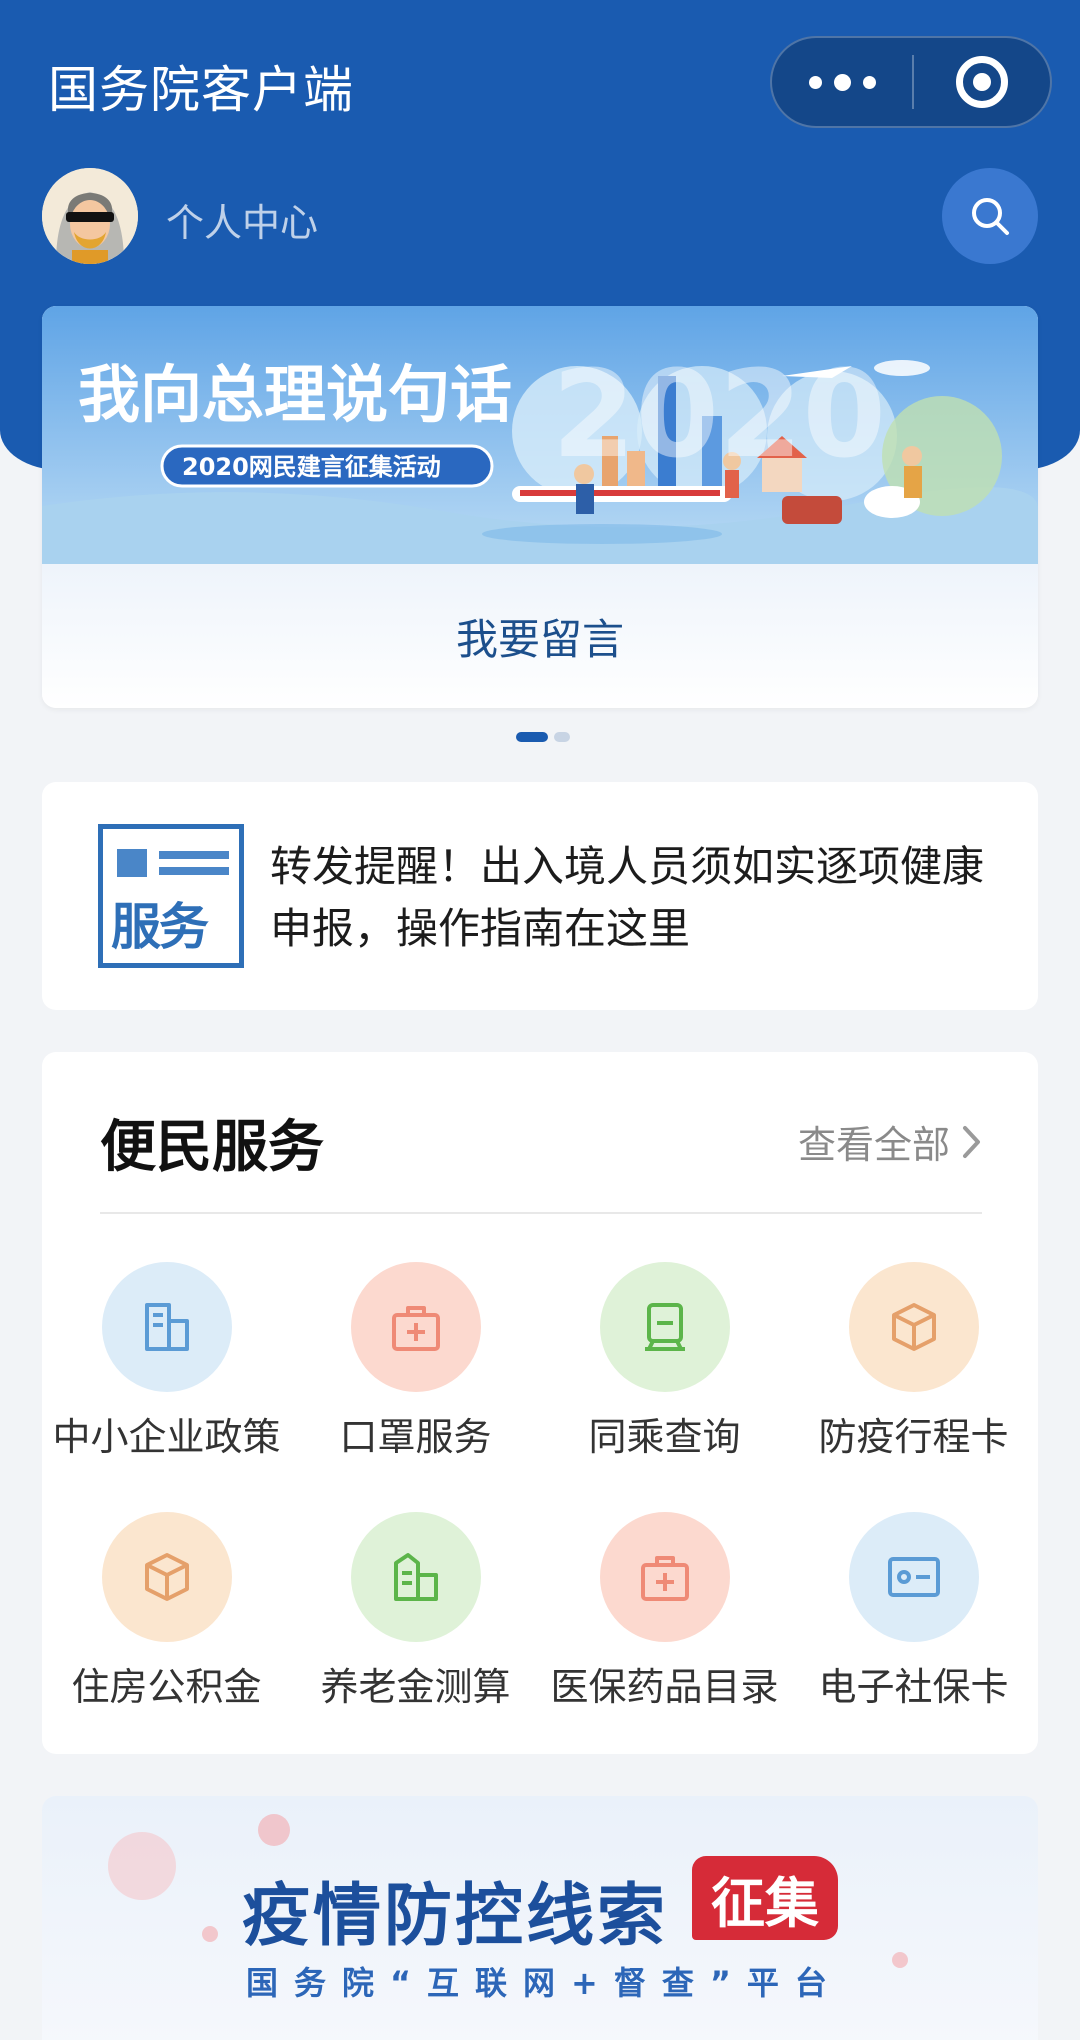 The width and height of the screenshot is (1080, 2040). I want to click on service-item-label: 住房公积金, so click(166, 1687).